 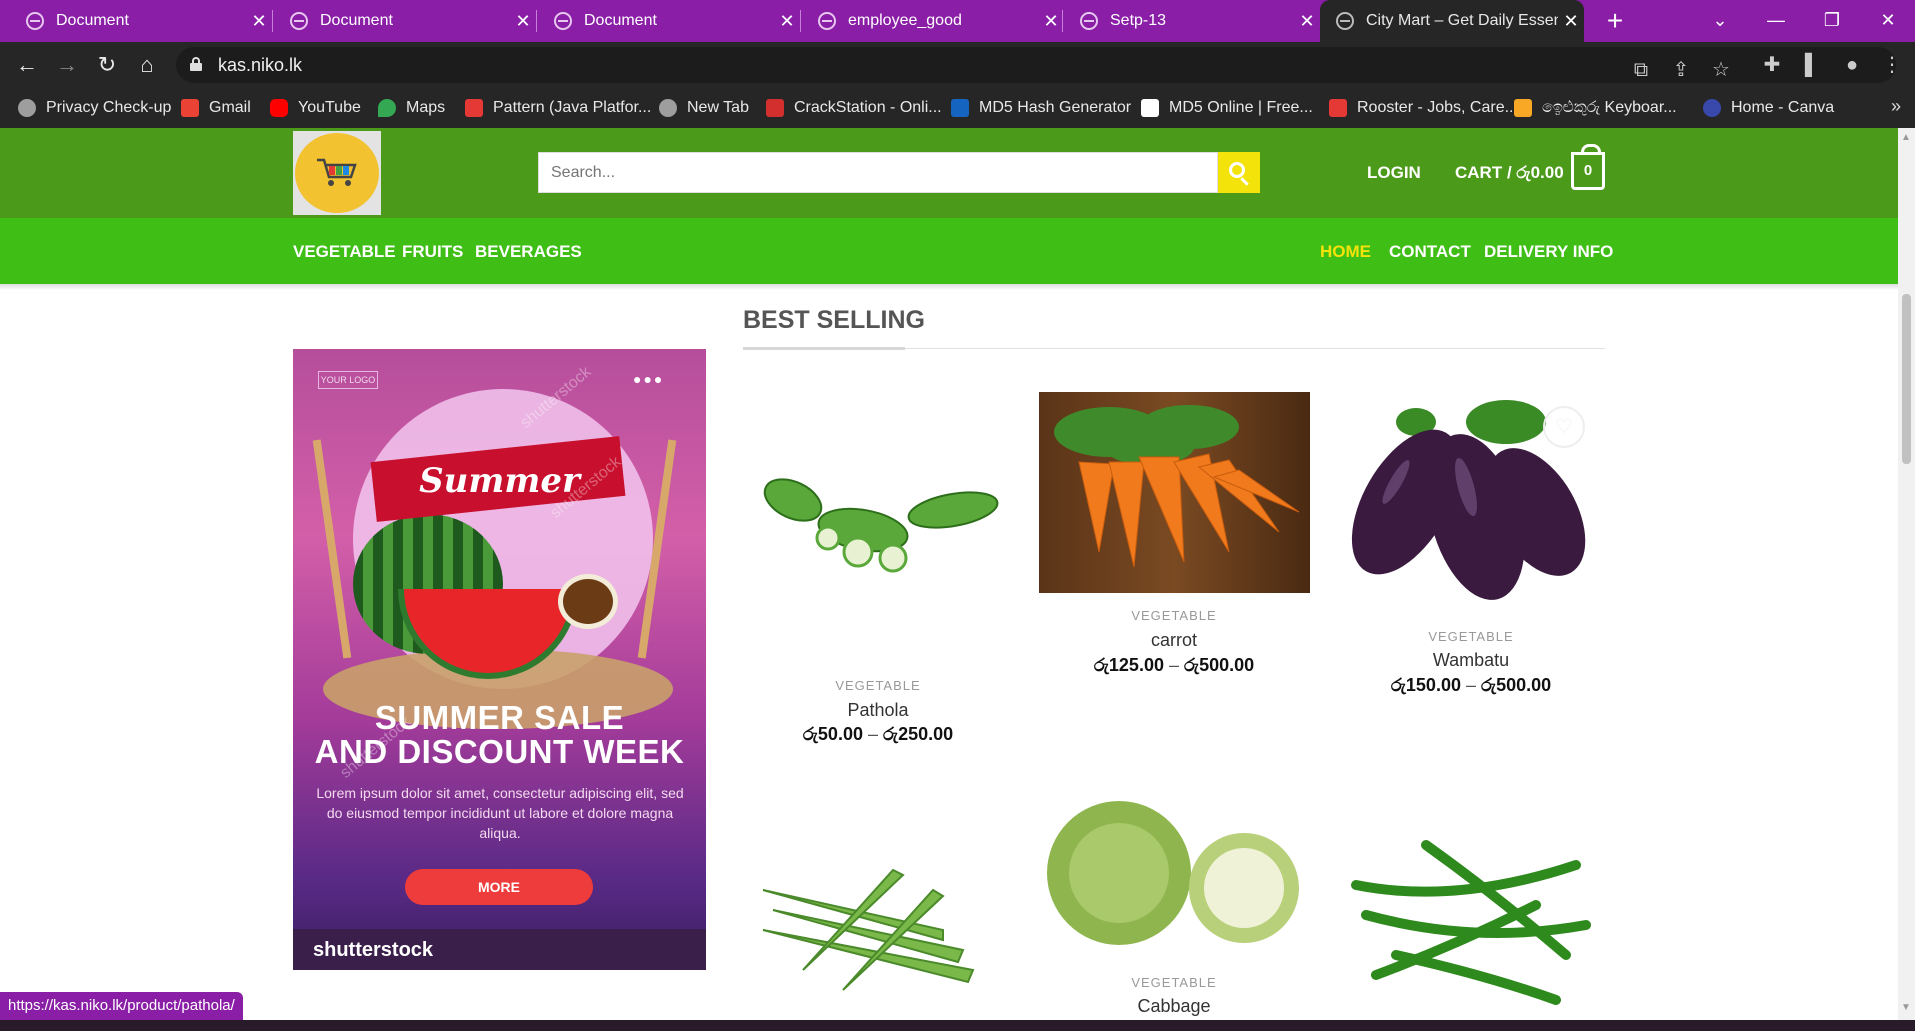 I want to click on share-icon: ⇪, so click(x=1681, y=70).